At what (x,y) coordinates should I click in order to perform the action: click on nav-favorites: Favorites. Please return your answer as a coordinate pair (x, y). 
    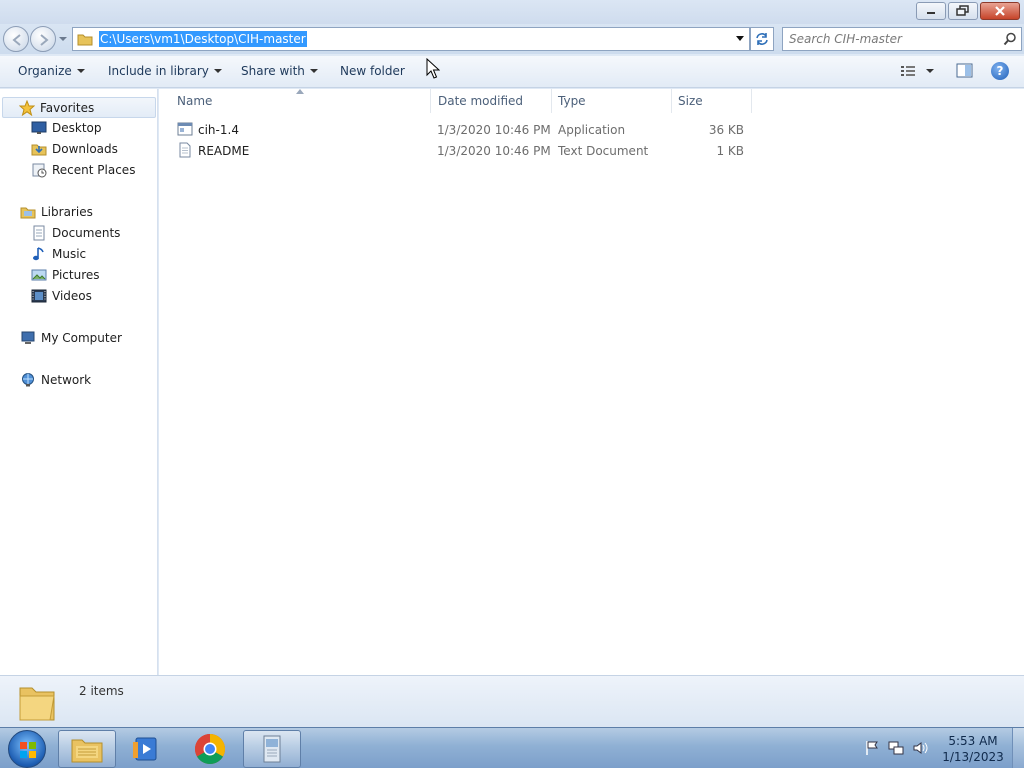
    Looking at the image, I should click on (79, 107).